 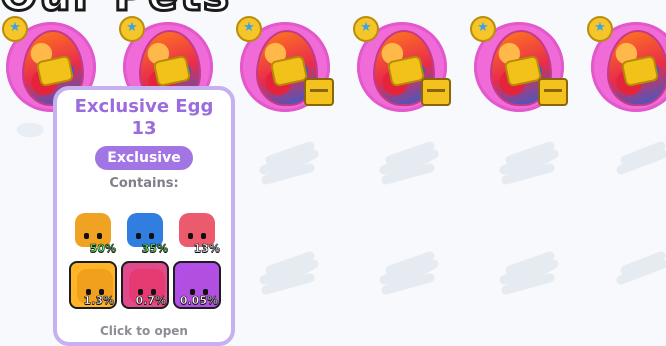 What do you see at coordinates (625, 66) in the screenshot?
I see `egg-tile-6: ★` at bounding box center [625, 66].